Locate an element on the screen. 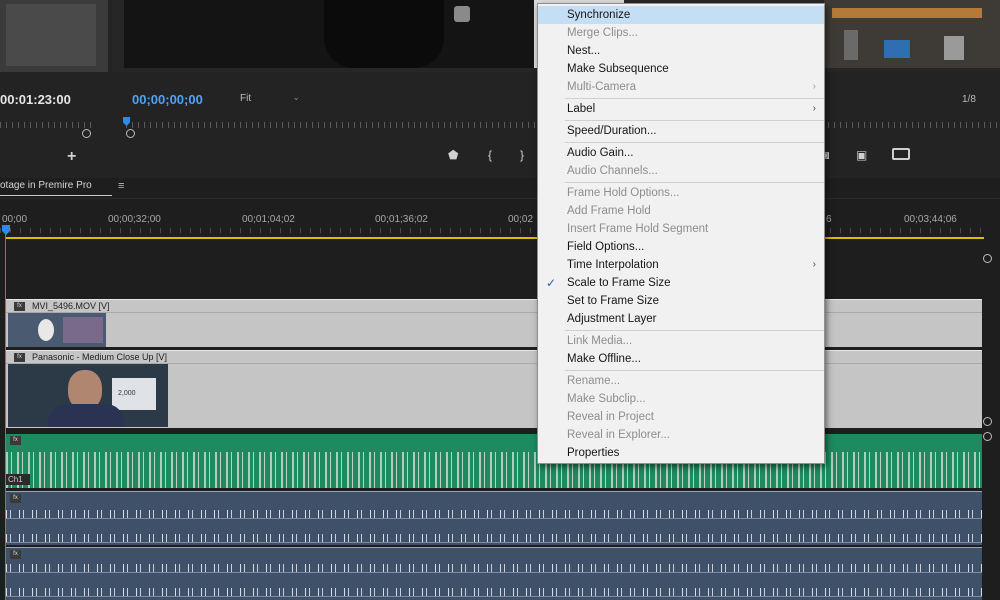 This screenshot has height=600, width=1000. menu-item-label: Add Frame Hold is located at coordinates (609, 211).